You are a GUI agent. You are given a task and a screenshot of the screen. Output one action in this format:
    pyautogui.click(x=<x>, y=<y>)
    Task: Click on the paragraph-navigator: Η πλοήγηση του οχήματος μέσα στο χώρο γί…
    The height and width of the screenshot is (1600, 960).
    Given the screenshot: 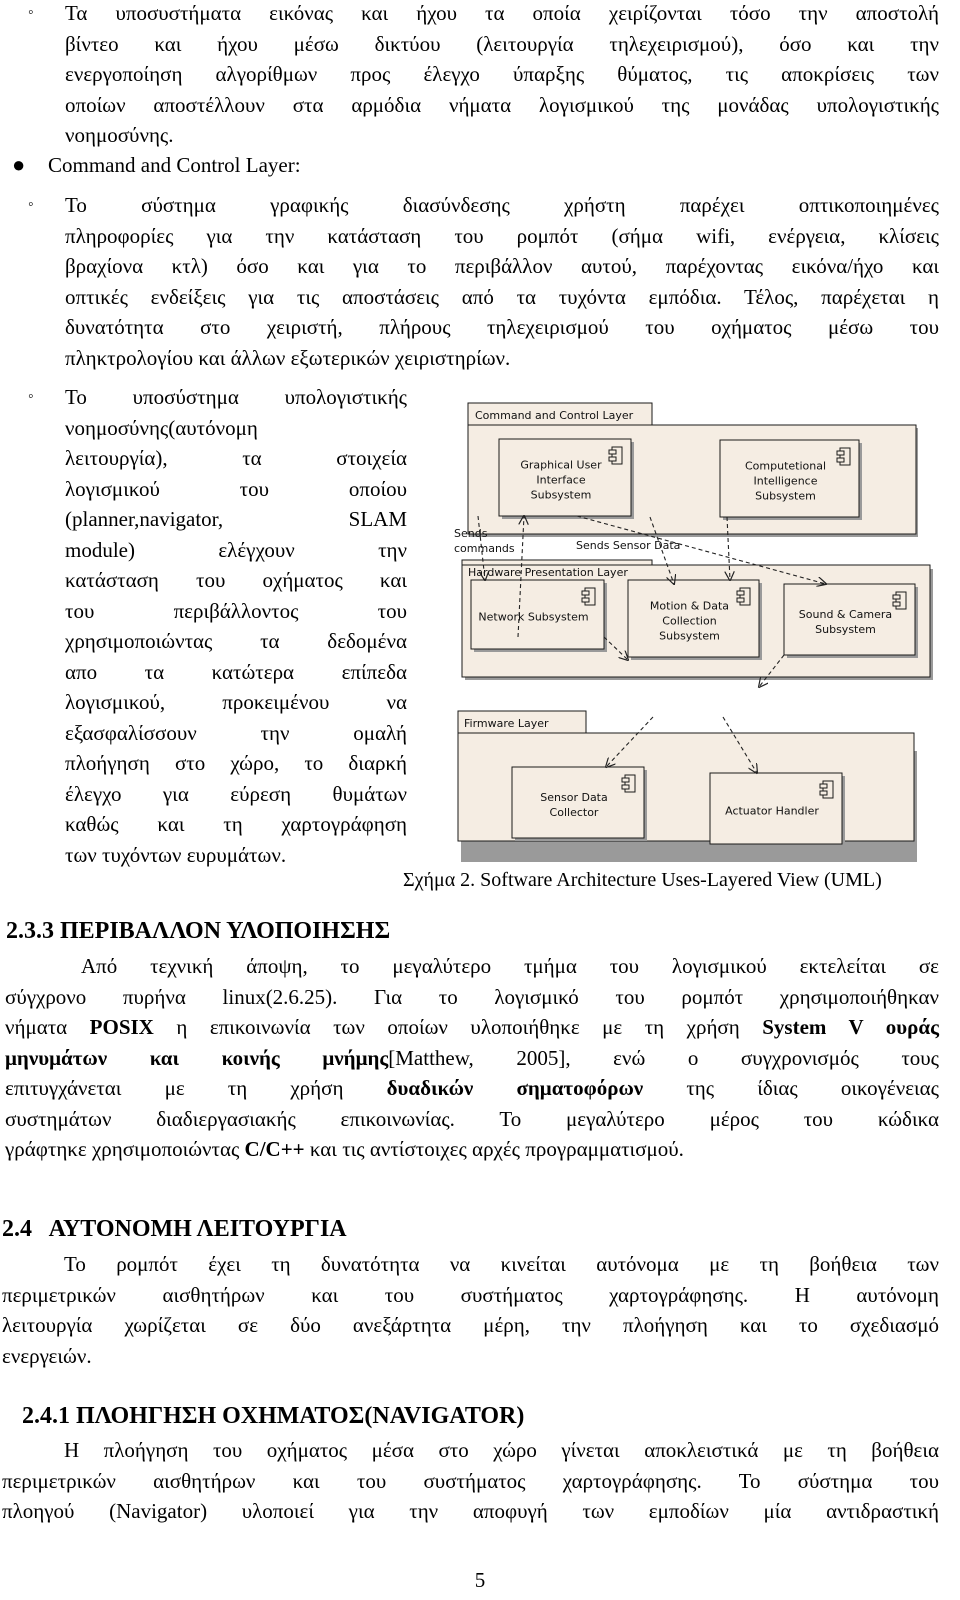 What is the action you would take?
    pyautogui.click(x=470, y=1481)
    